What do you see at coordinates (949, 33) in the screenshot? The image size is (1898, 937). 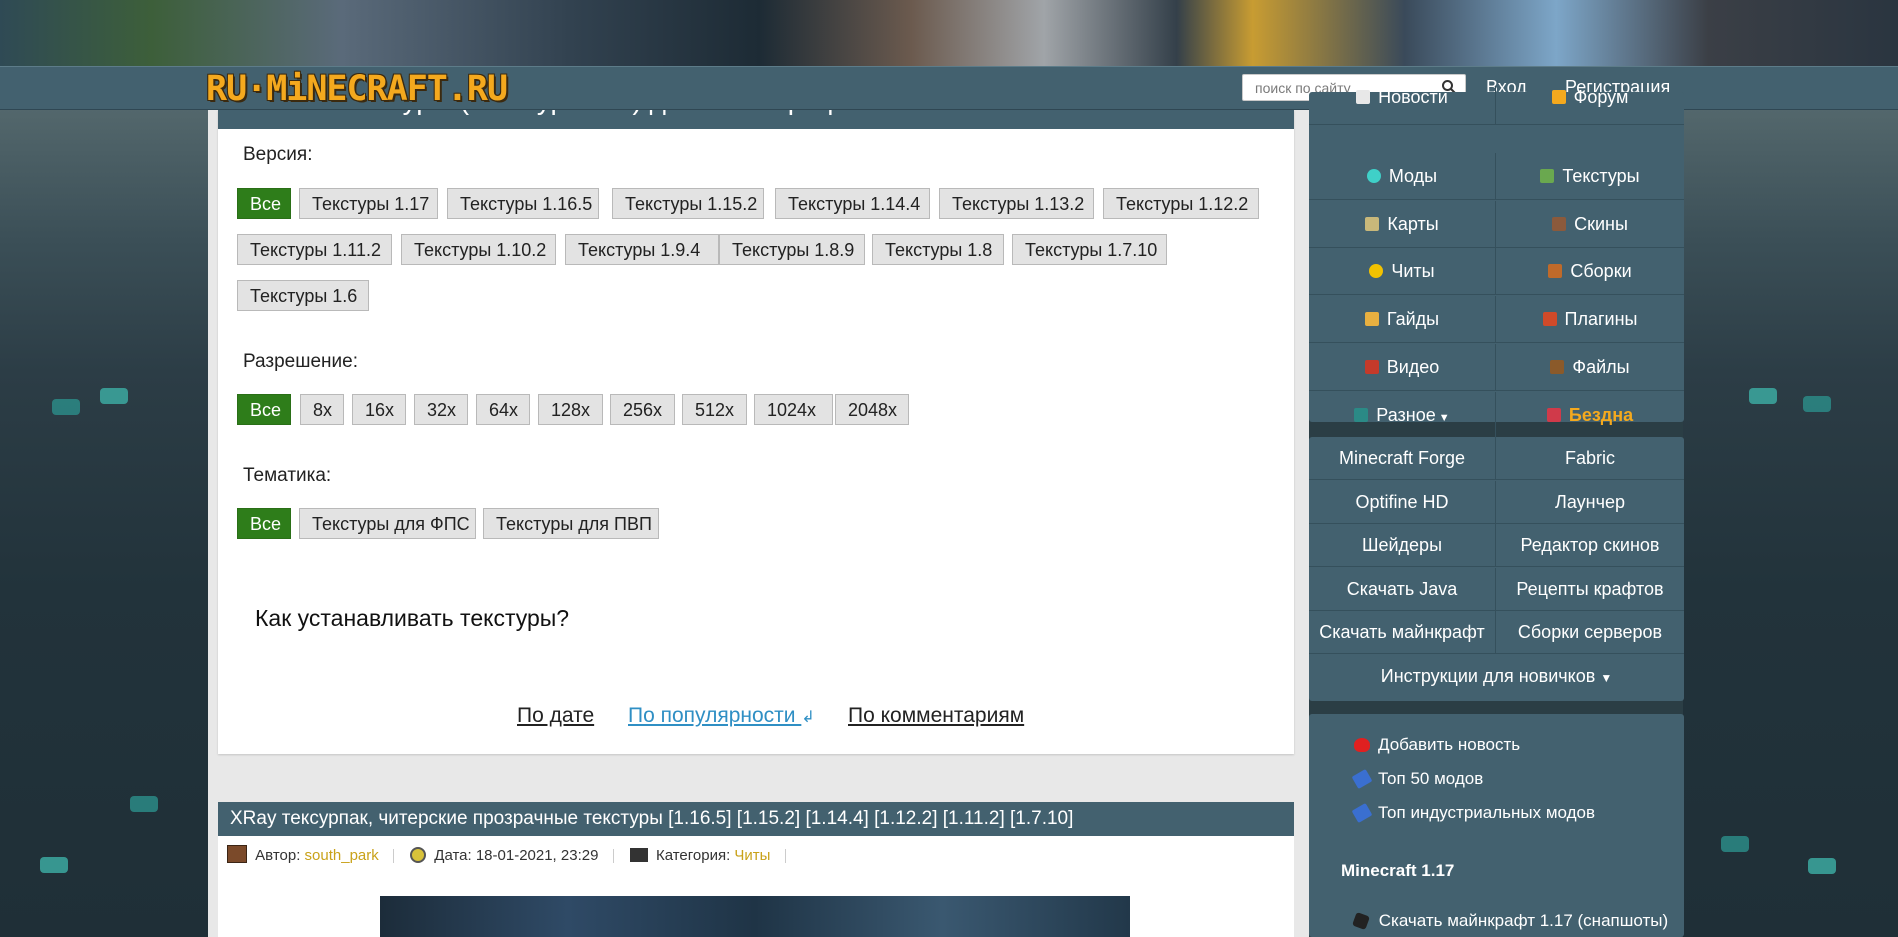 I see `header-artwork` at bounding box center [949, 33].